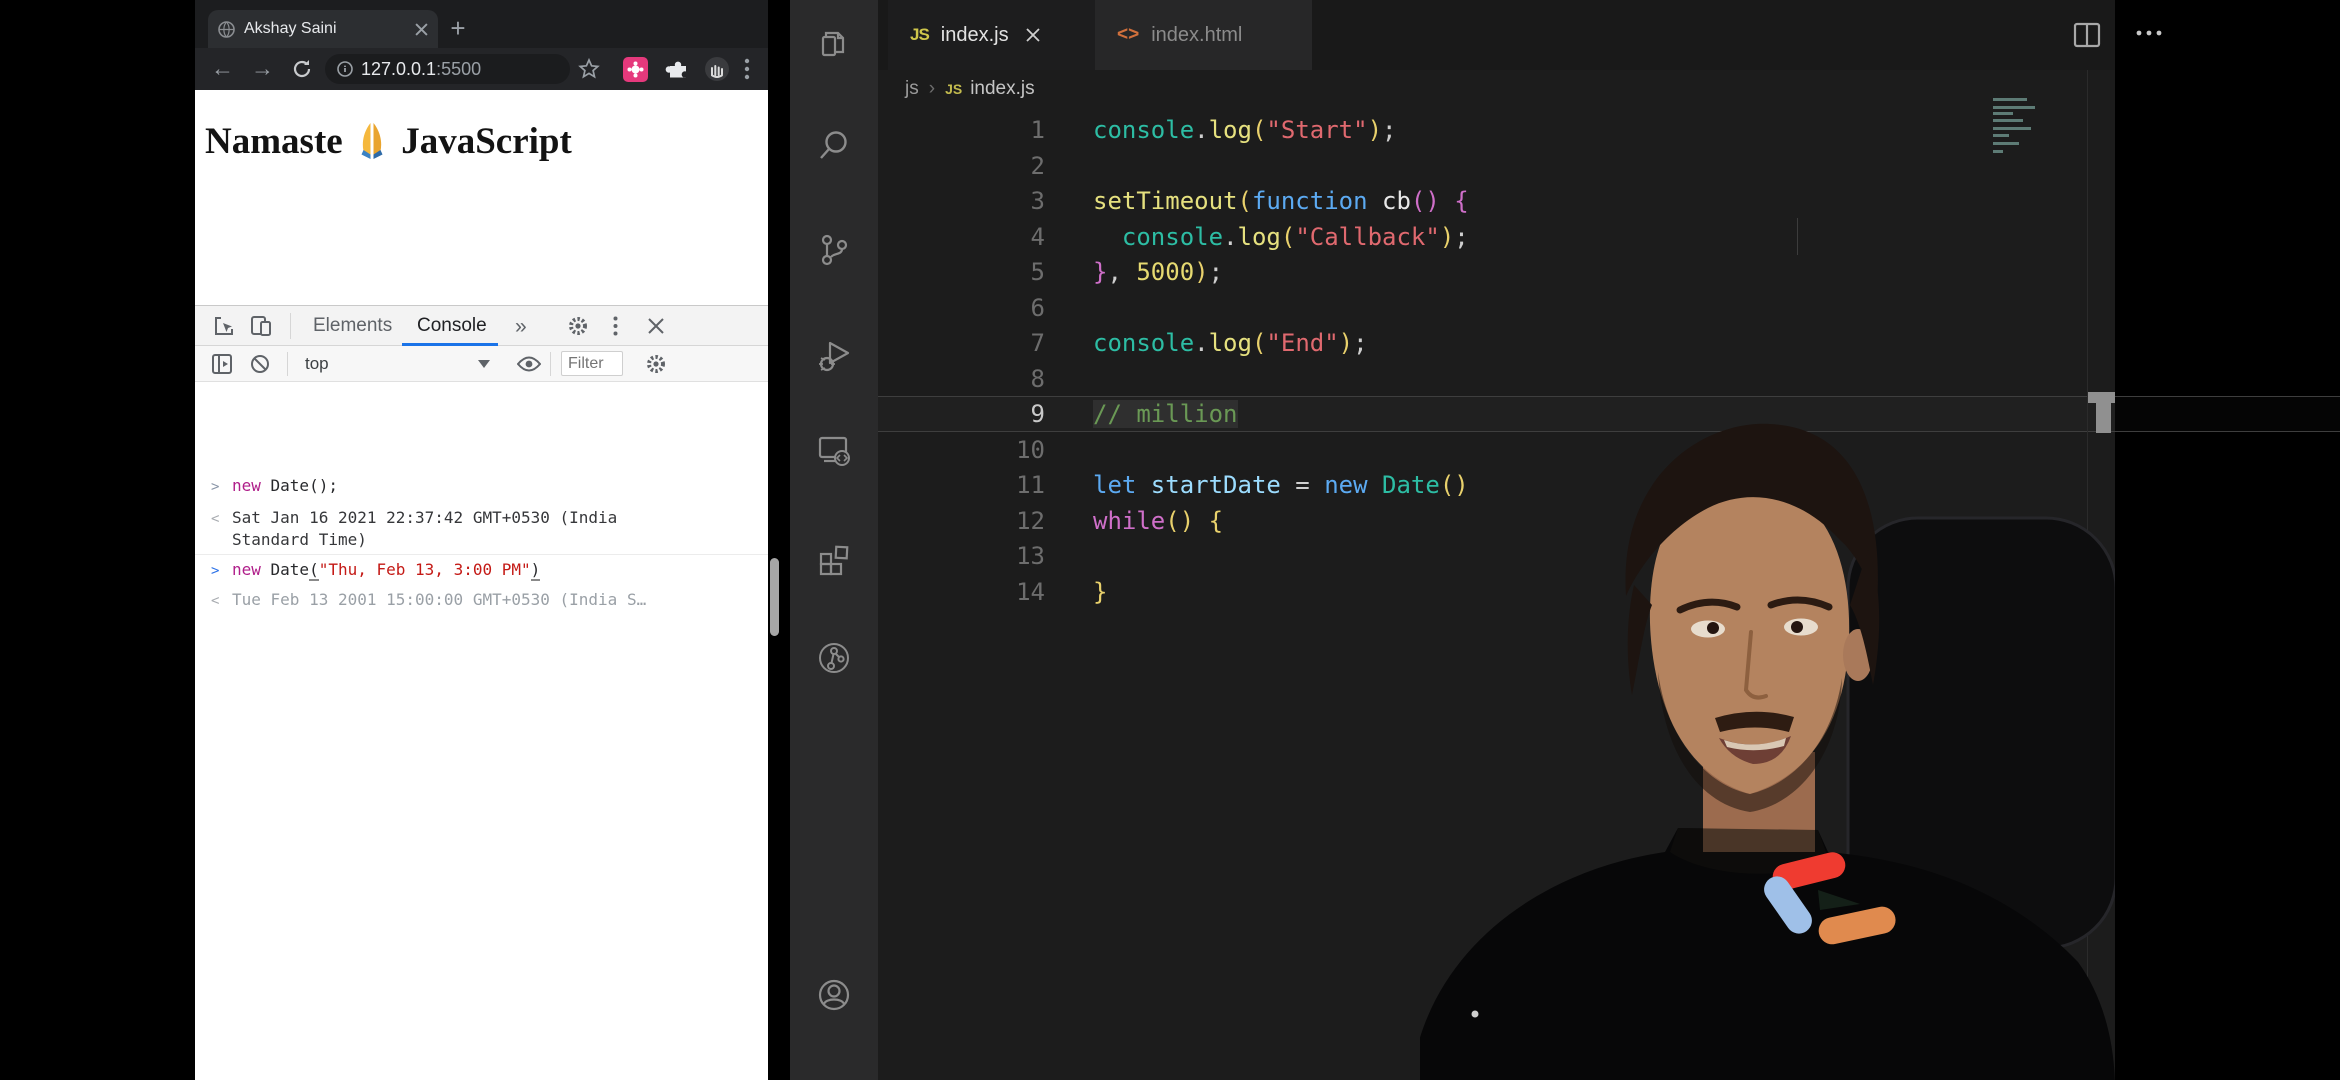 This screenshot has height=1080, width=2340. Describe the element at coordinates (920, 34) in the screenshot. I see `js-file-icon: JS` at that location.